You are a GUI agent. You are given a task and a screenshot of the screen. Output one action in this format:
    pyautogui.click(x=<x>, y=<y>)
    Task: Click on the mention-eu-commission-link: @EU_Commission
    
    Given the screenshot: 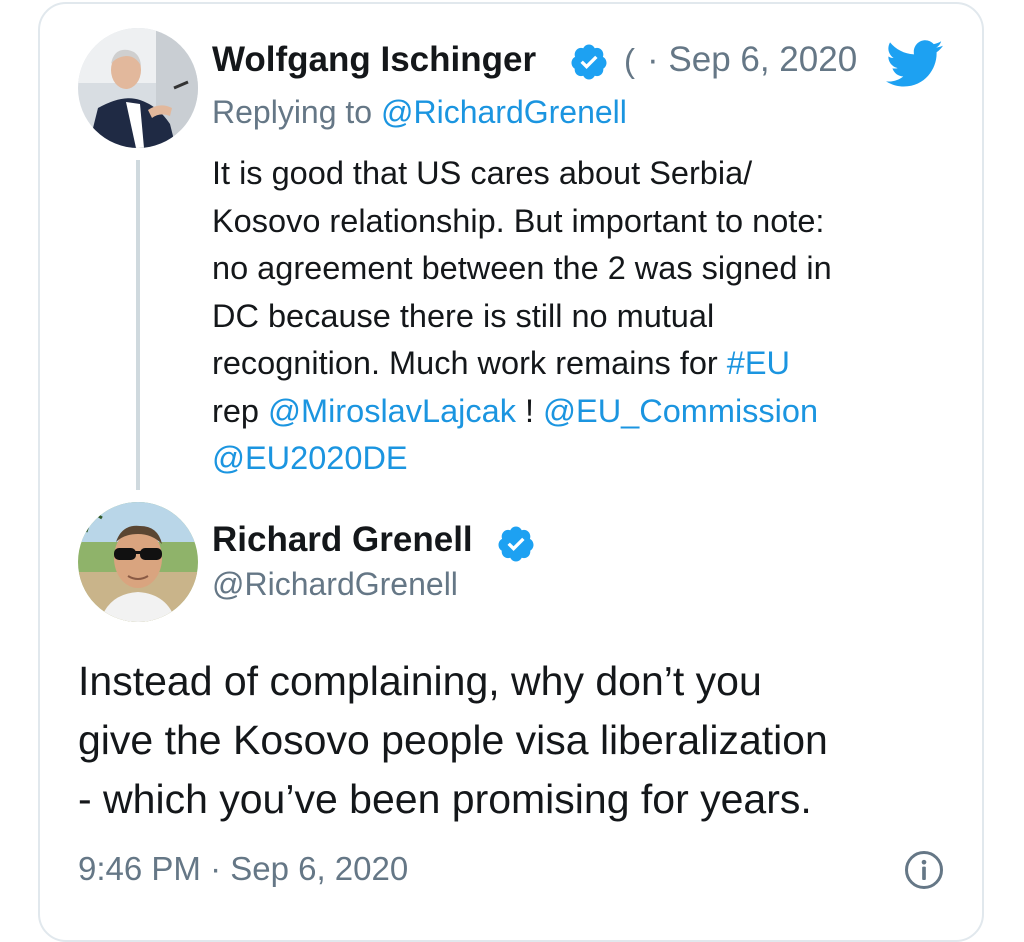 What is the action you would take?
    pyautogui.click(x=680, y=411)
    